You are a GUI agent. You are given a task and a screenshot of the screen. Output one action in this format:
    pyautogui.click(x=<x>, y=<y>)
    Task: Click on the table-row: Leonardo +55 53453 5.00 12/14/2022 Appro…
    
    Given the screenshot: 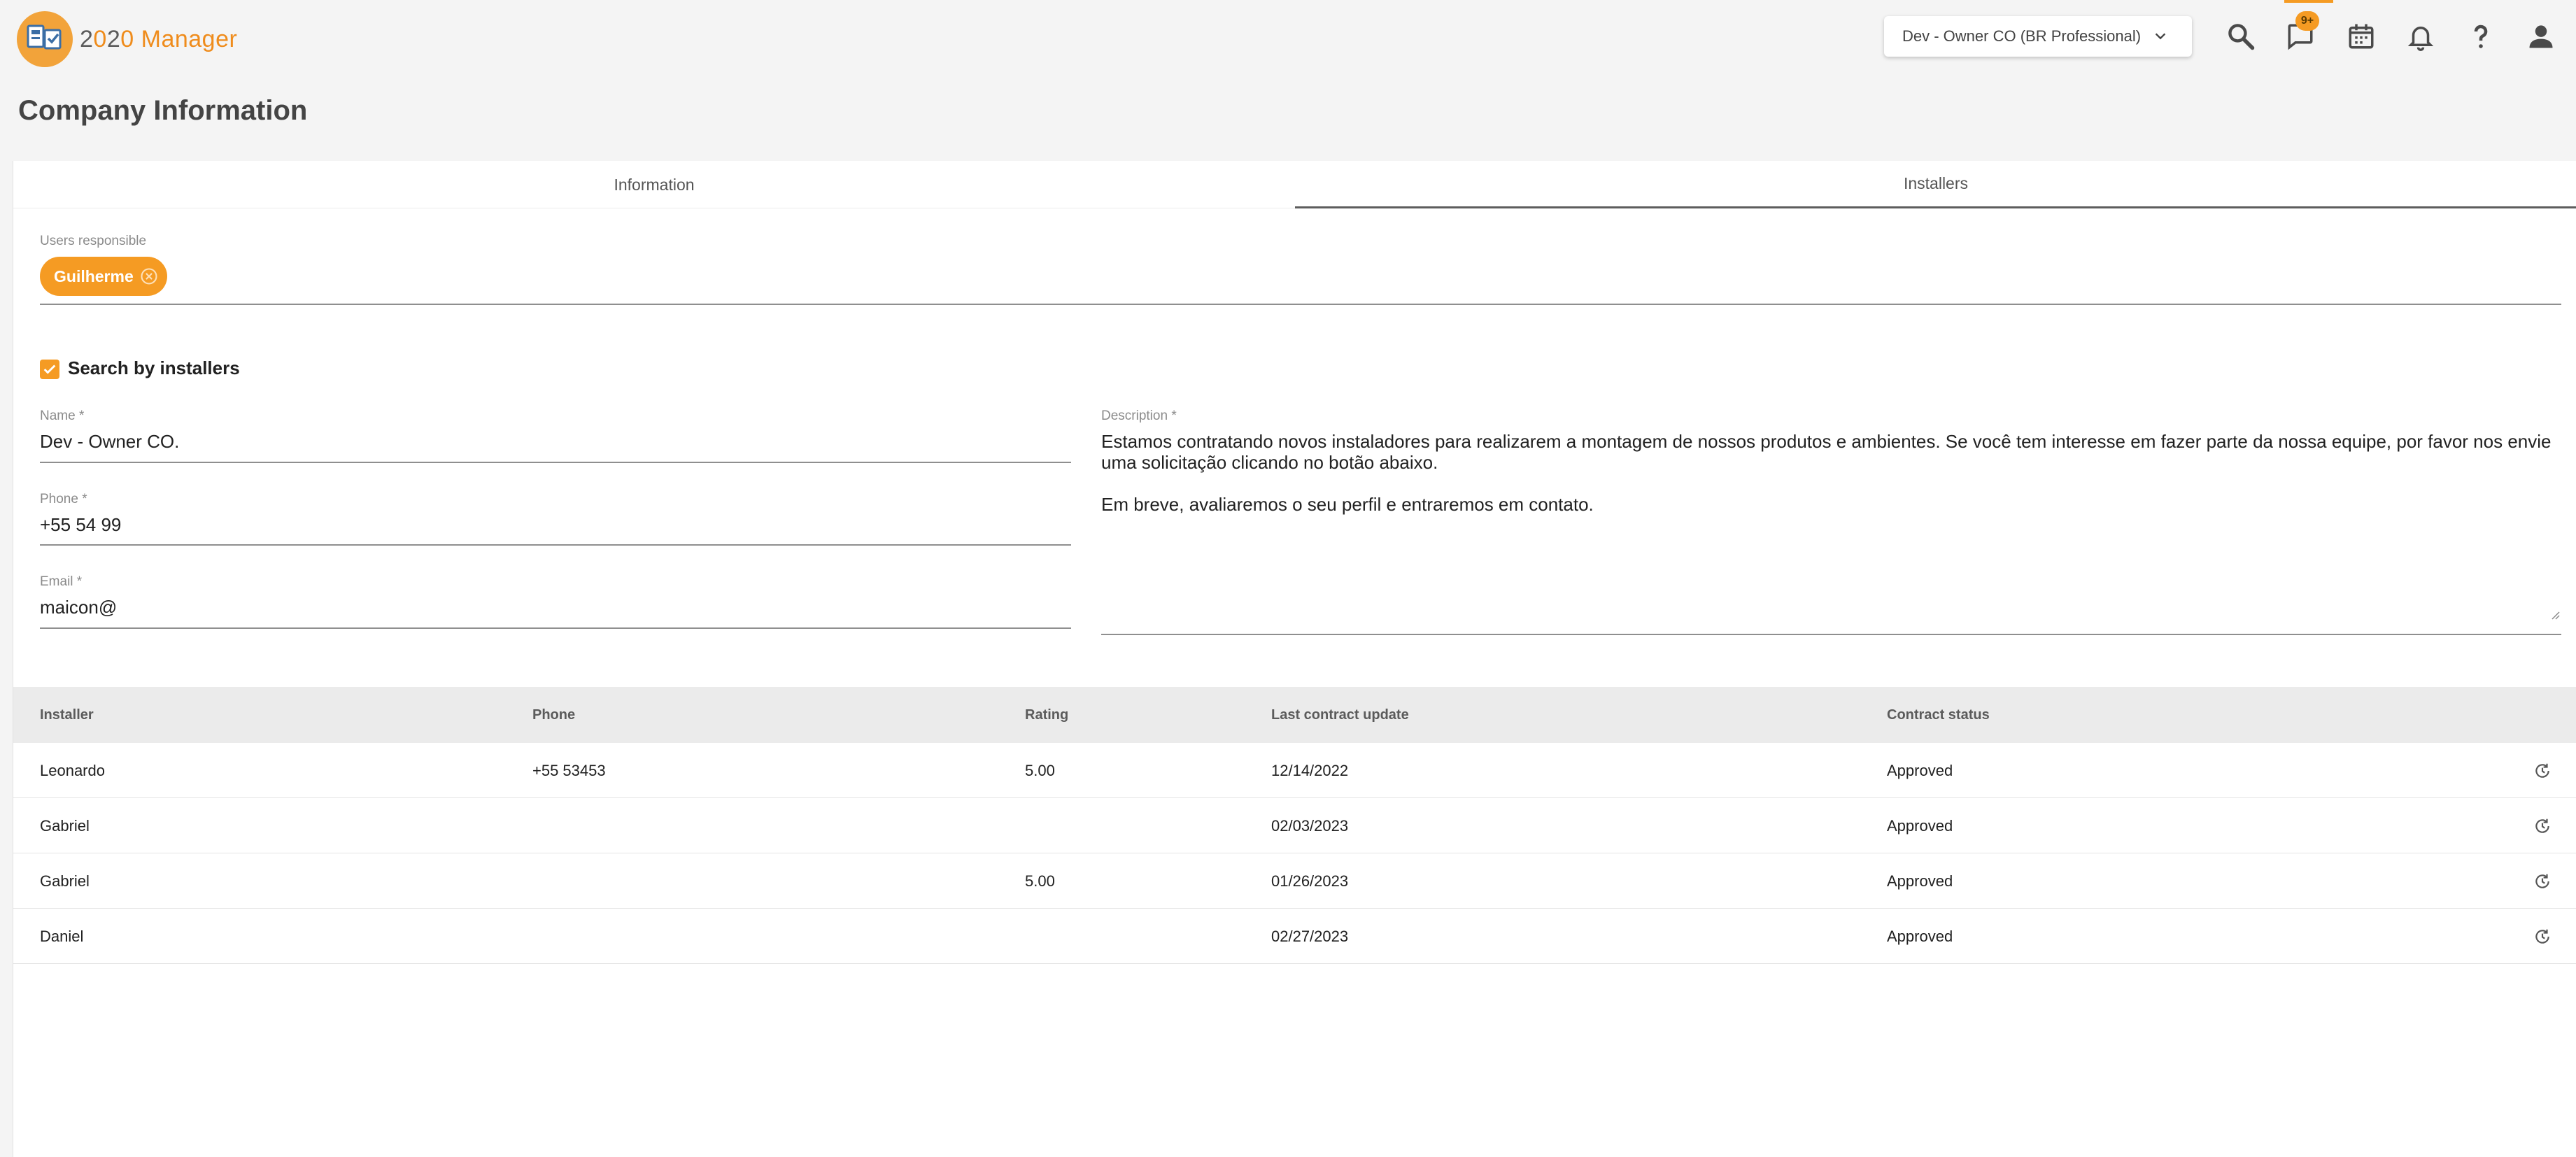 What is the action you would take?
    pyautogui.click(x=1294, y=771)
    